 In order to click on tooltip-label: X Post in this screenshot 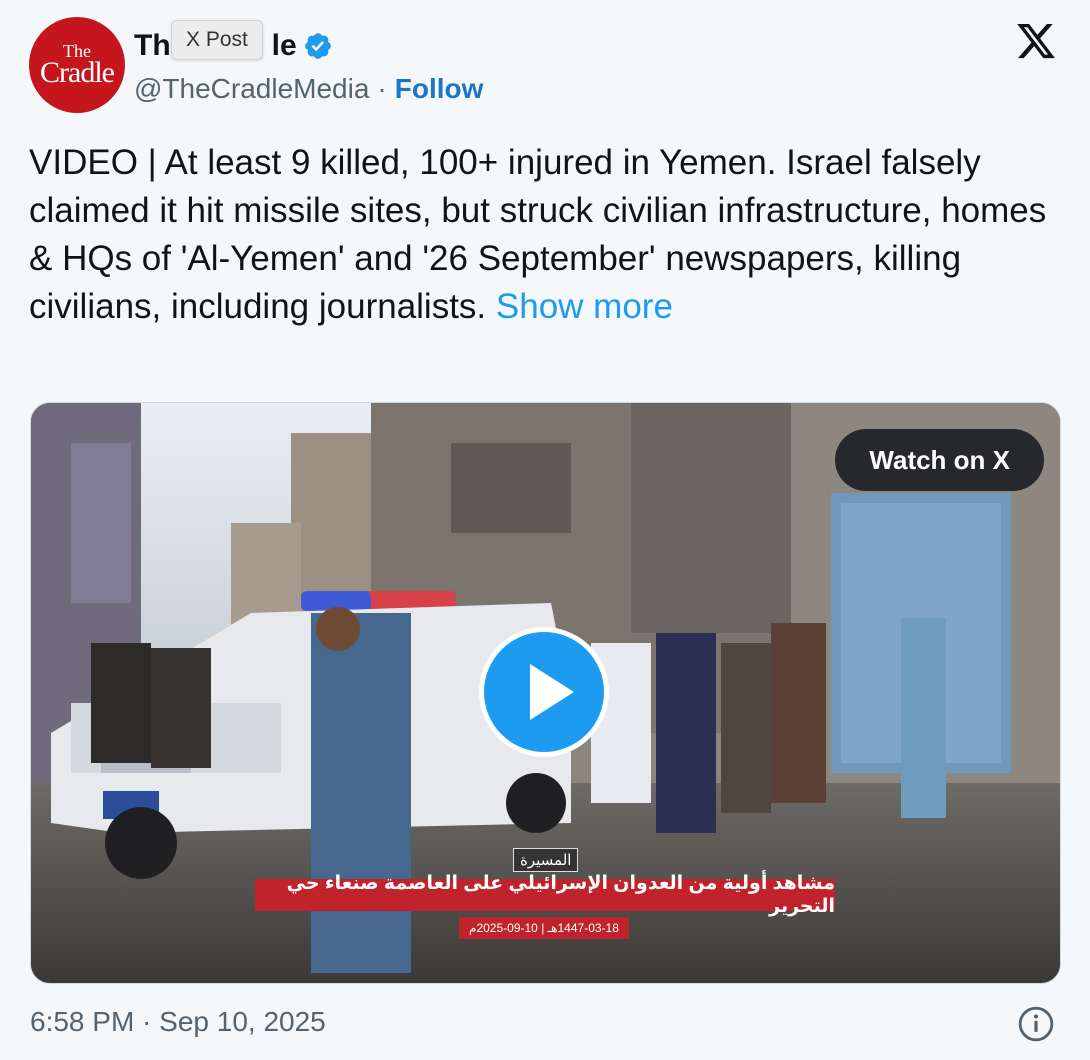, I will do `click(217, 39)`.